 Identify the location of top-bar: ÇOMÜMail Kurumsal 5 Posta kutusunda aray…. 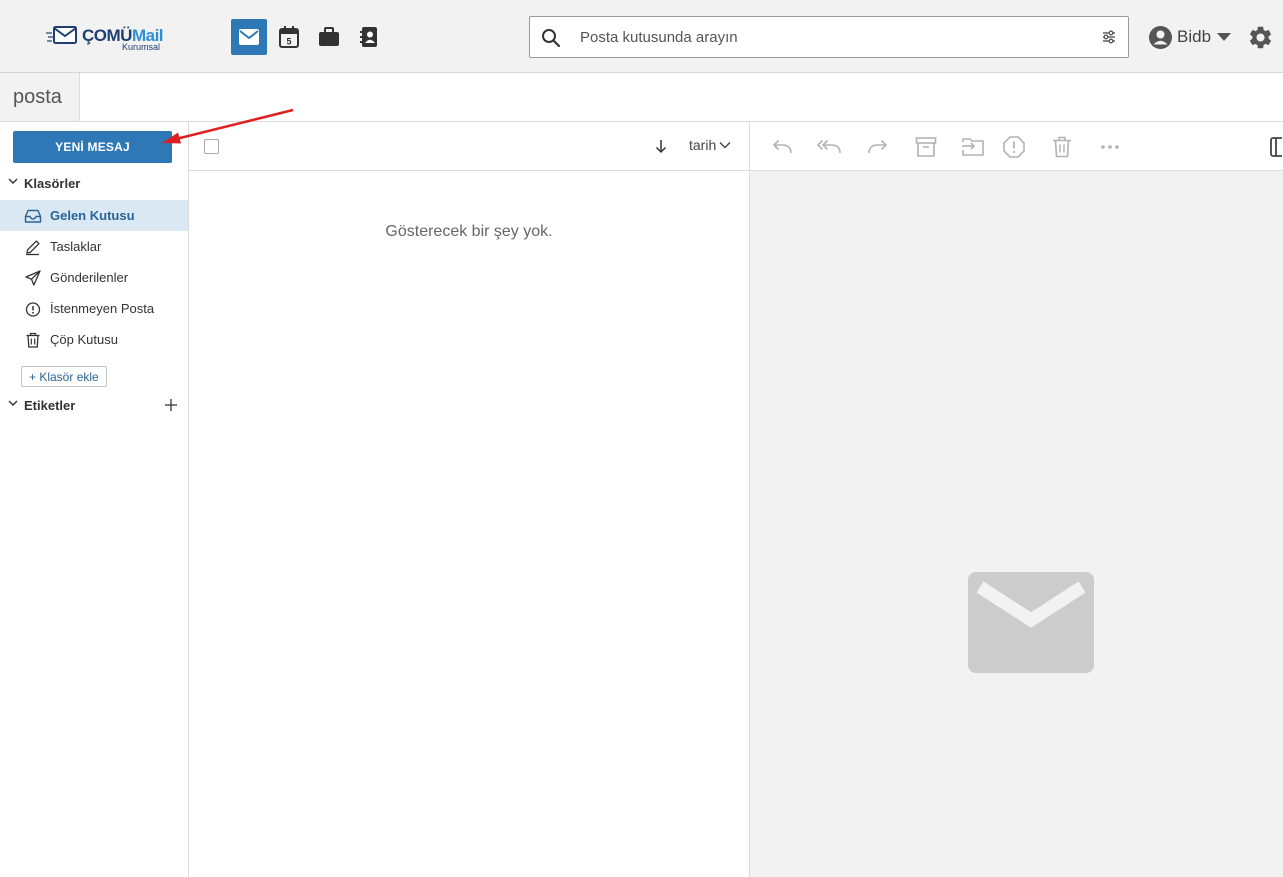
(641, 36).